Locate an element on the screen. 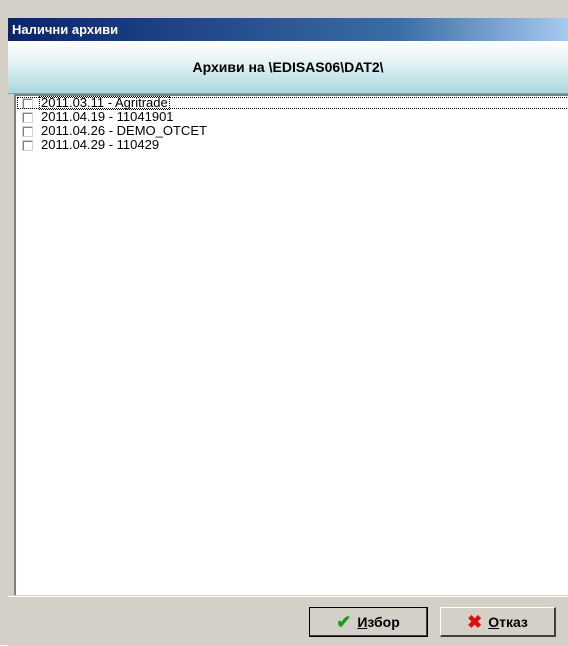 This screenshot has width=568, height=646. select-button: ✔ Избор is located at coordinates (368, 622).